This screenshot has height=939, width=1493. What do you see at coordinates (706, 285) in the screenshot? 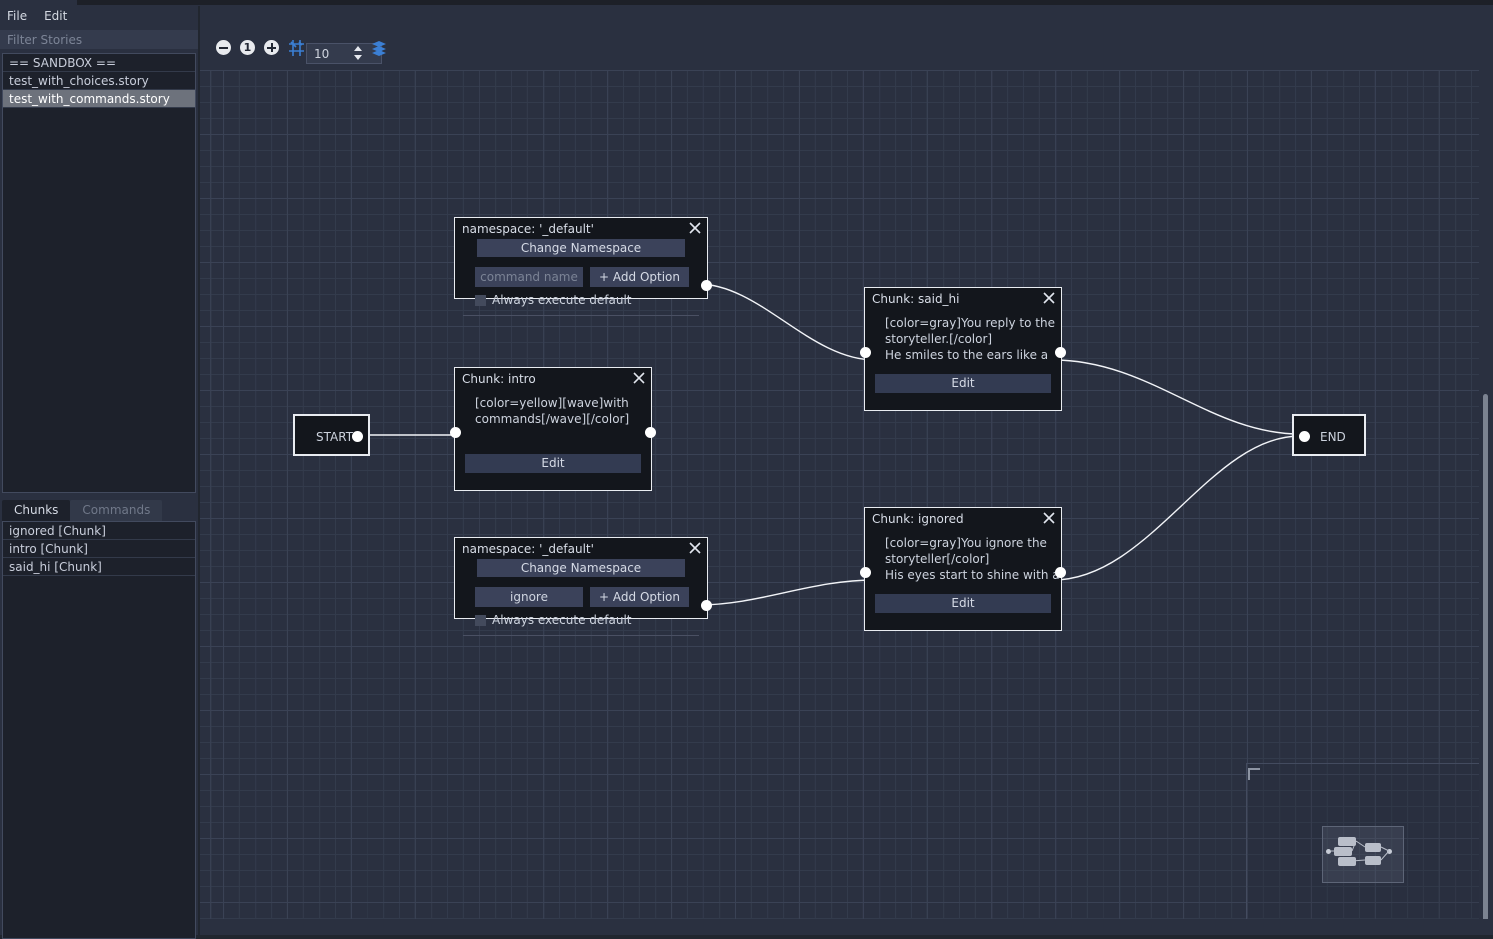
I see `namespace-node-top-output-port` at bounding box center [706, 285].